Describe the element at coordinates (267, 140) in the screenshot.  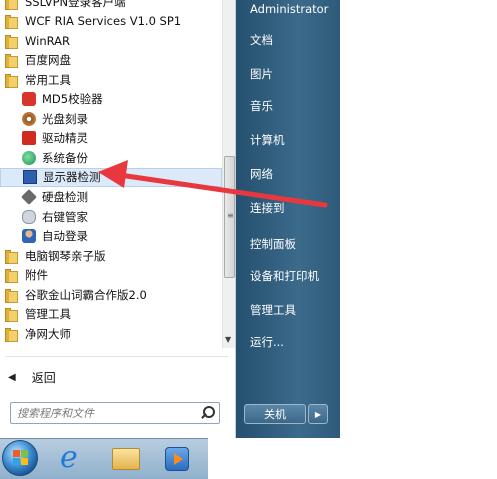
I see `right-panel-item: 计算机` at that location.